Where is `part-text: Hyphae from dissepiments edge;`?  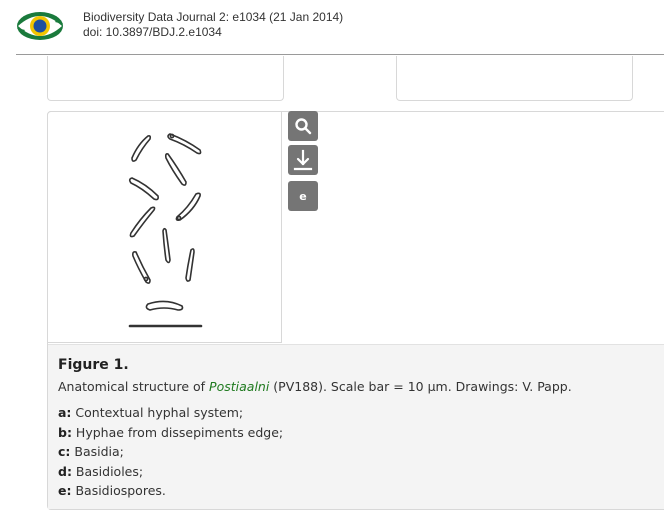 part-text: Hyphae from dissepiments edge; is located at coordinates (177, 432).